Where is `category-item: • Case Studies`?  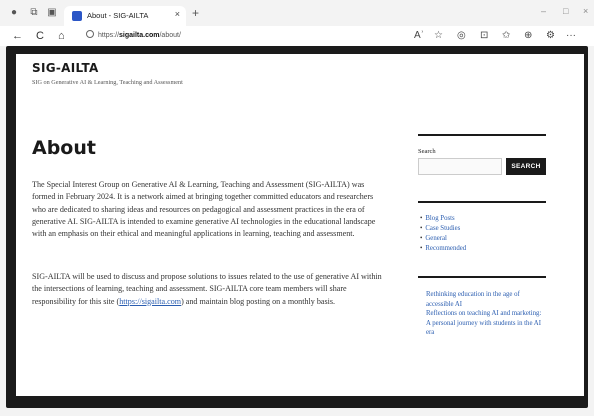 category-item: • Case Studies is located at coordinates (443, 229).